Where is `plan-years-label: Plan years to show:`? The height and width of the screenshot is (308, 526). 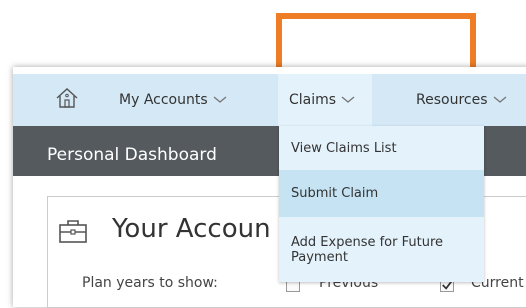
plan-years-label: Plan years to show: is located at coordinates (150, 283).